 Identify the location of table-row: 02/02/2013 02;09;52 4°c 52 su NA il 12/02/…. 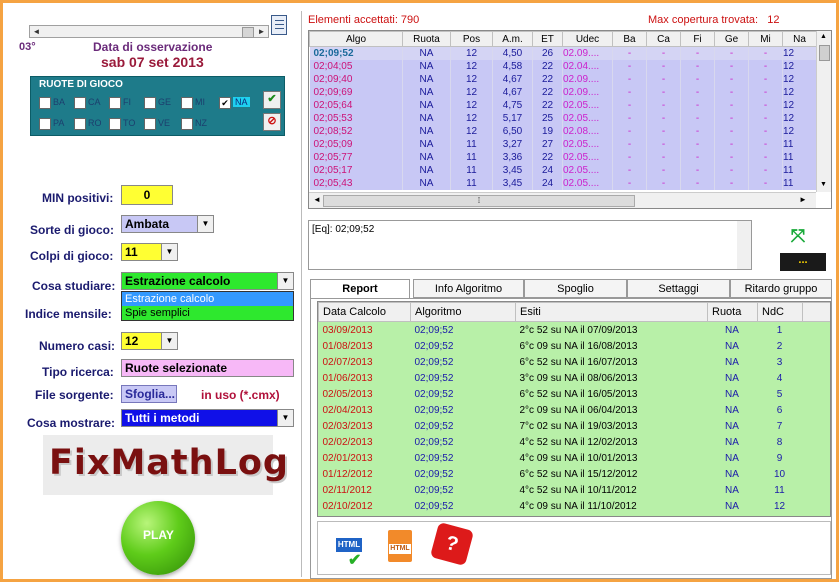
(575, 442).